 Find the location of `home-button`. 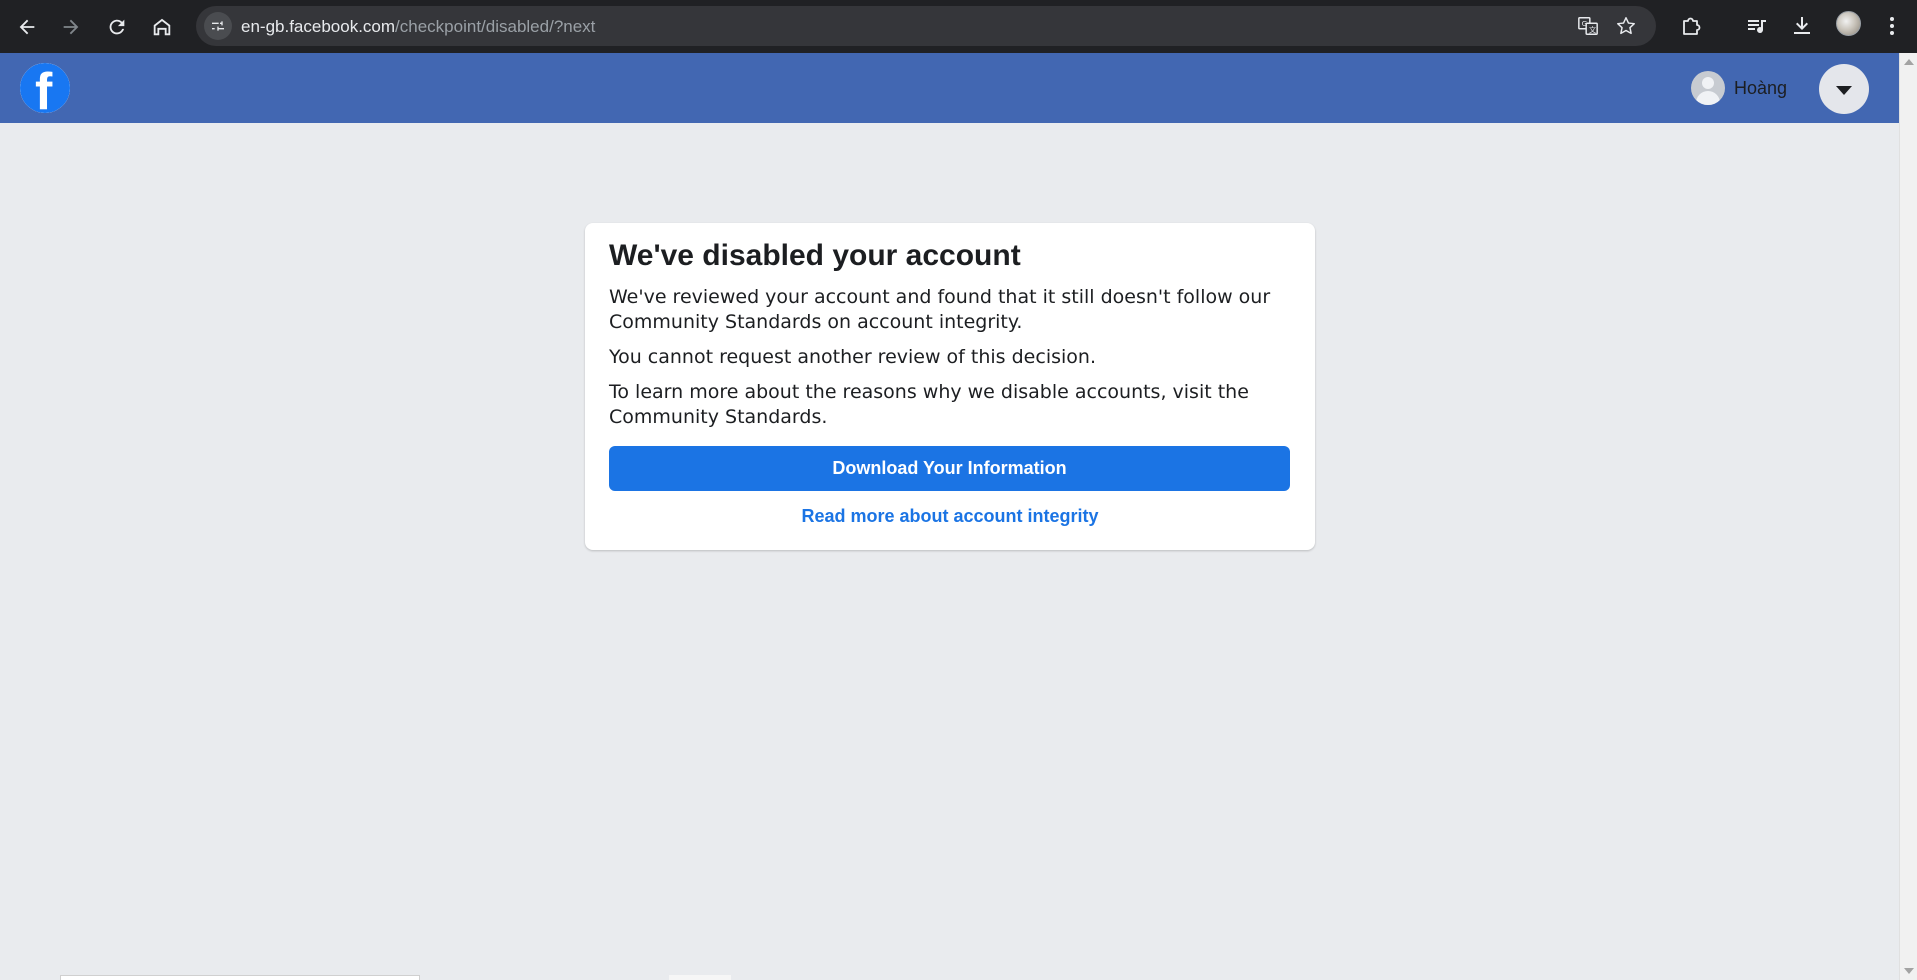

home-button is located at coordinates (162, 27).